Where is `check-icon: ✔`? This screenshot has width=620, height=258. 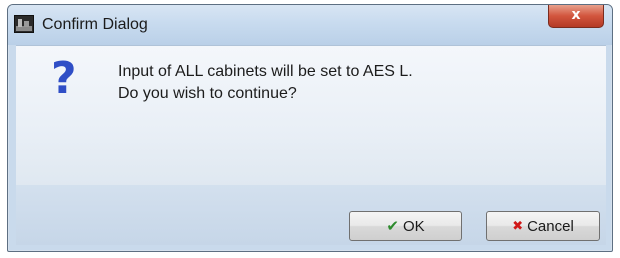
check-icon: ✔ is located at coordinates (392, 226).